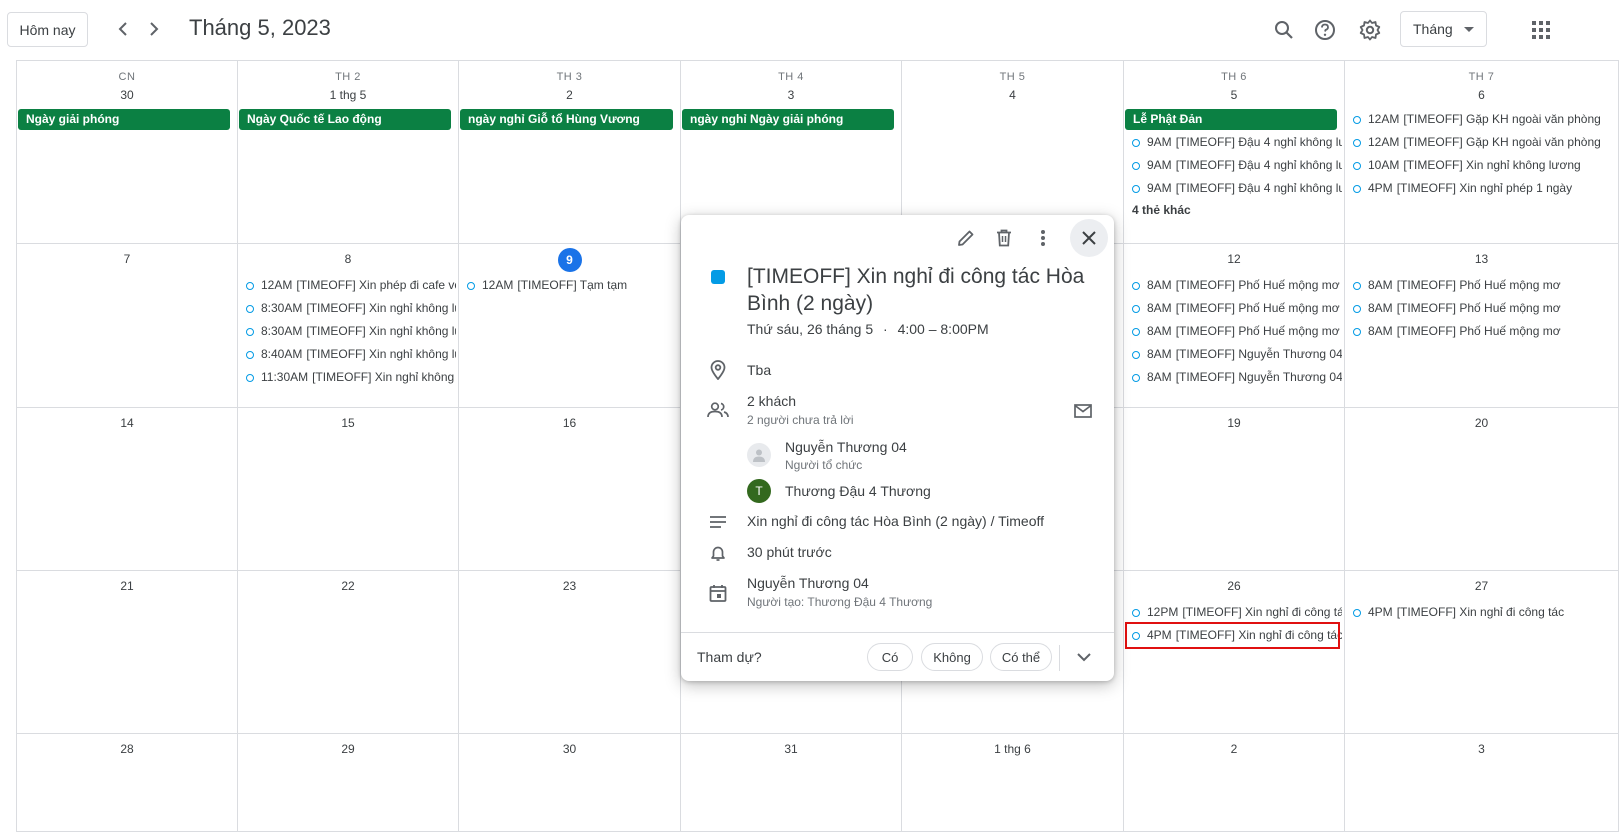 The image size is (1619, 832). I want to click on close-button, so click(1089, 238).